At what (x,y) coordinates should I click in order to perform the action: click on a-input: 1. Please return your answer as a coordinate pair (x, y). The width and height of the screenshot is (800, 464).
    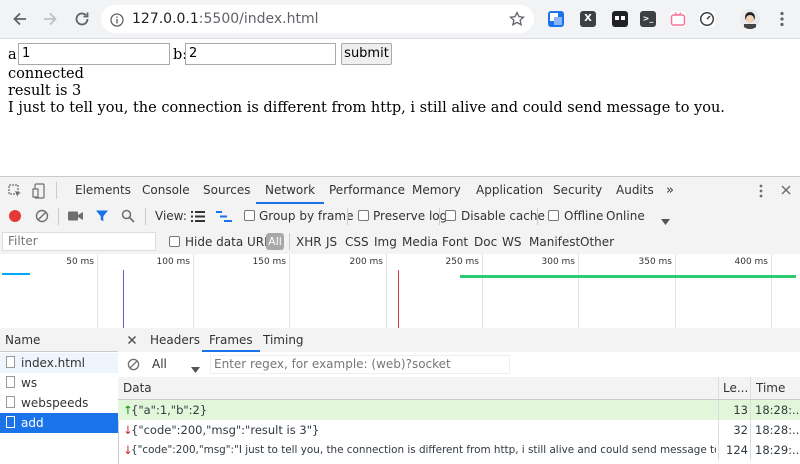
    Looking at the image, I should click on (94, 54).